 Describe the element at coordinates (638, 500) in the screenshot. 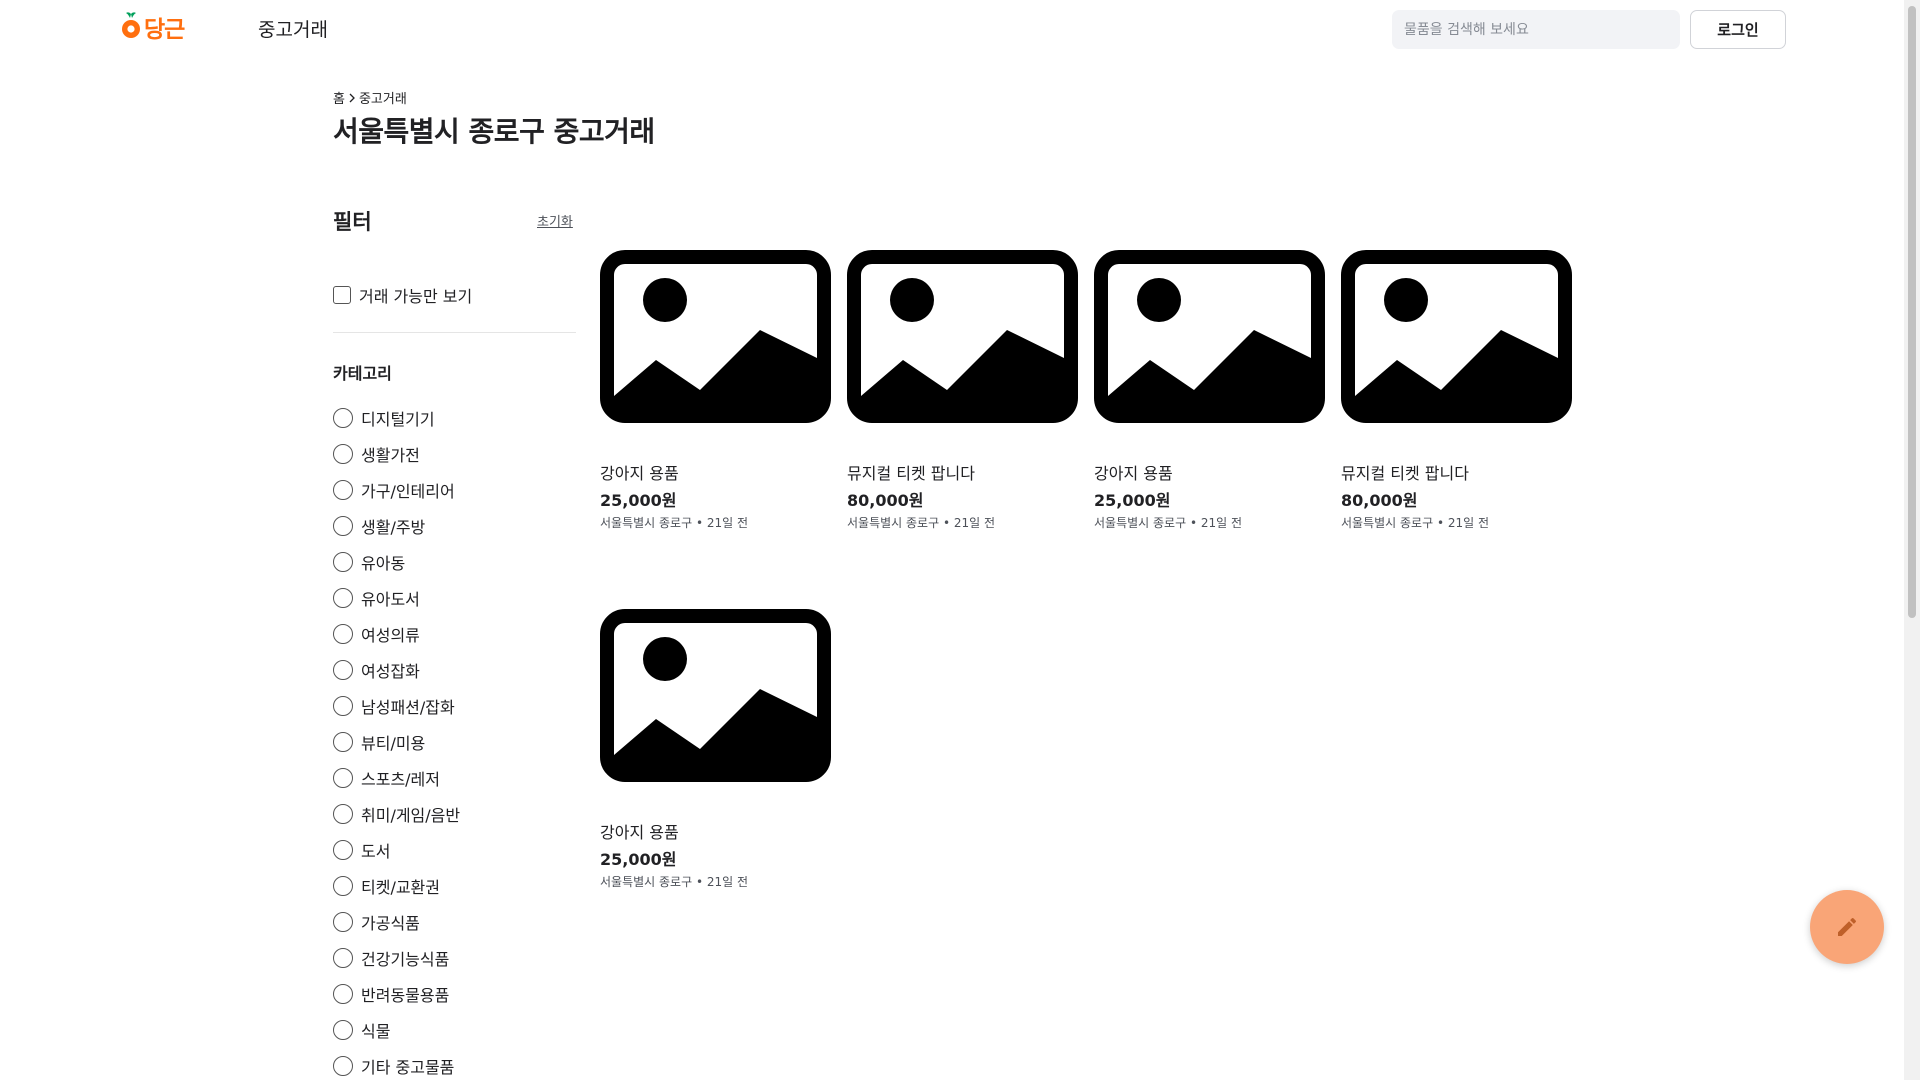

I see `product-price: 25,000원` at that location.